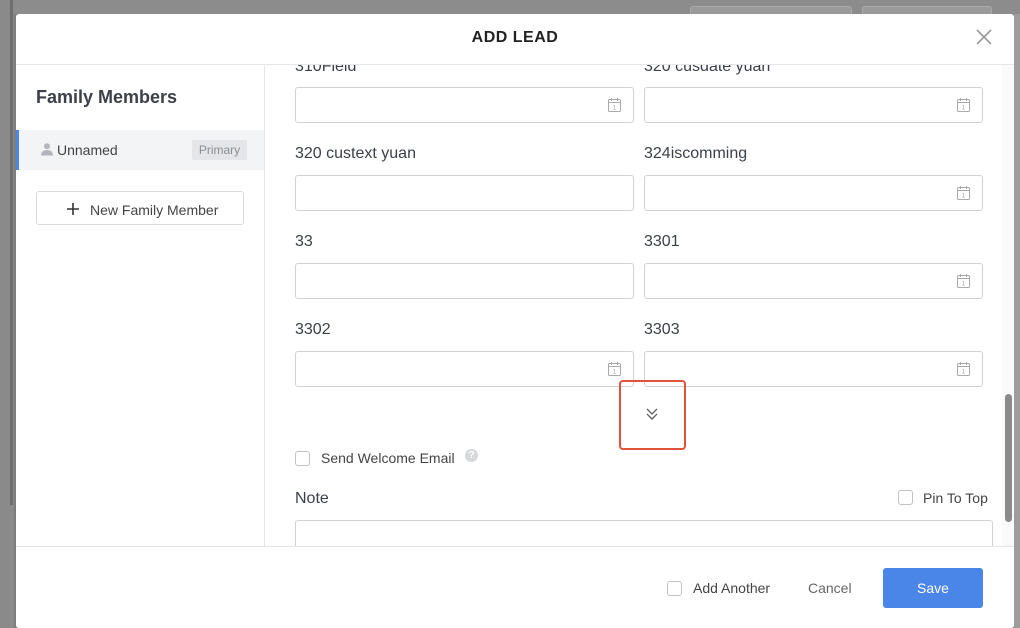 This screenshot has width=1020, height=628. I want to click on close-icon, so click(984, 37).